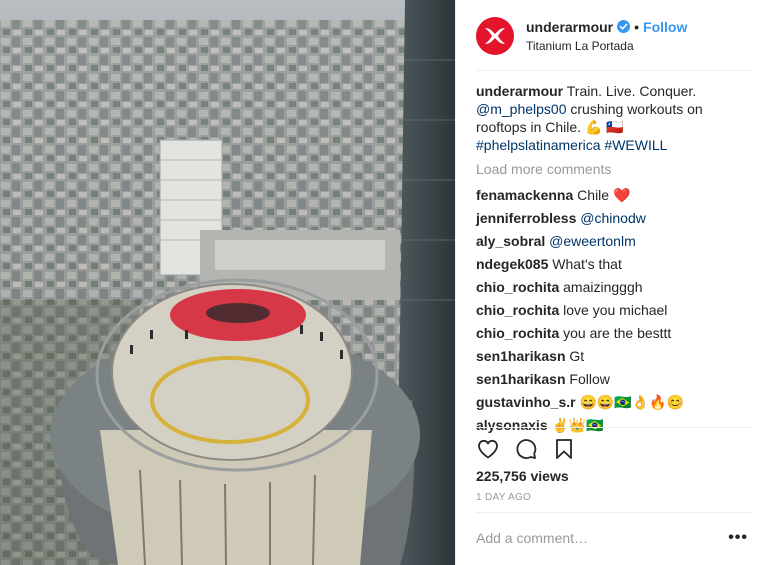  Describe the element at coordinates (612, 356) in the screenshot. I see `comment-row: sen1harikasn Gt` at that location.